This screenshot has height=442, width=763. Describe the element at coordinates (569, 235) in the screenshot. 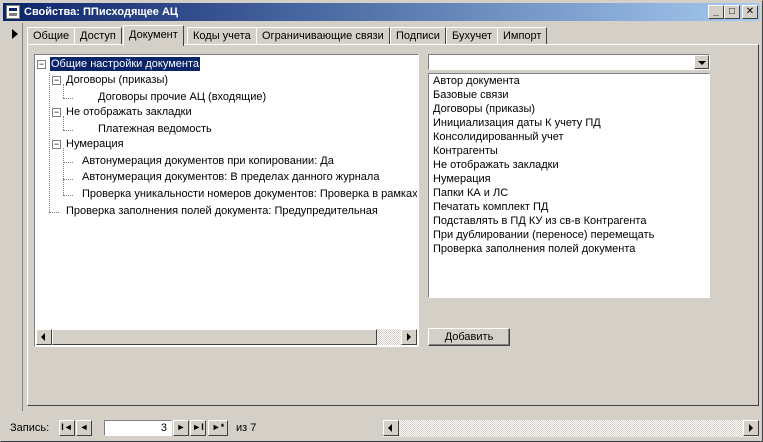

I see `list-item: При дублировании (переносе) перемещать` at that location.